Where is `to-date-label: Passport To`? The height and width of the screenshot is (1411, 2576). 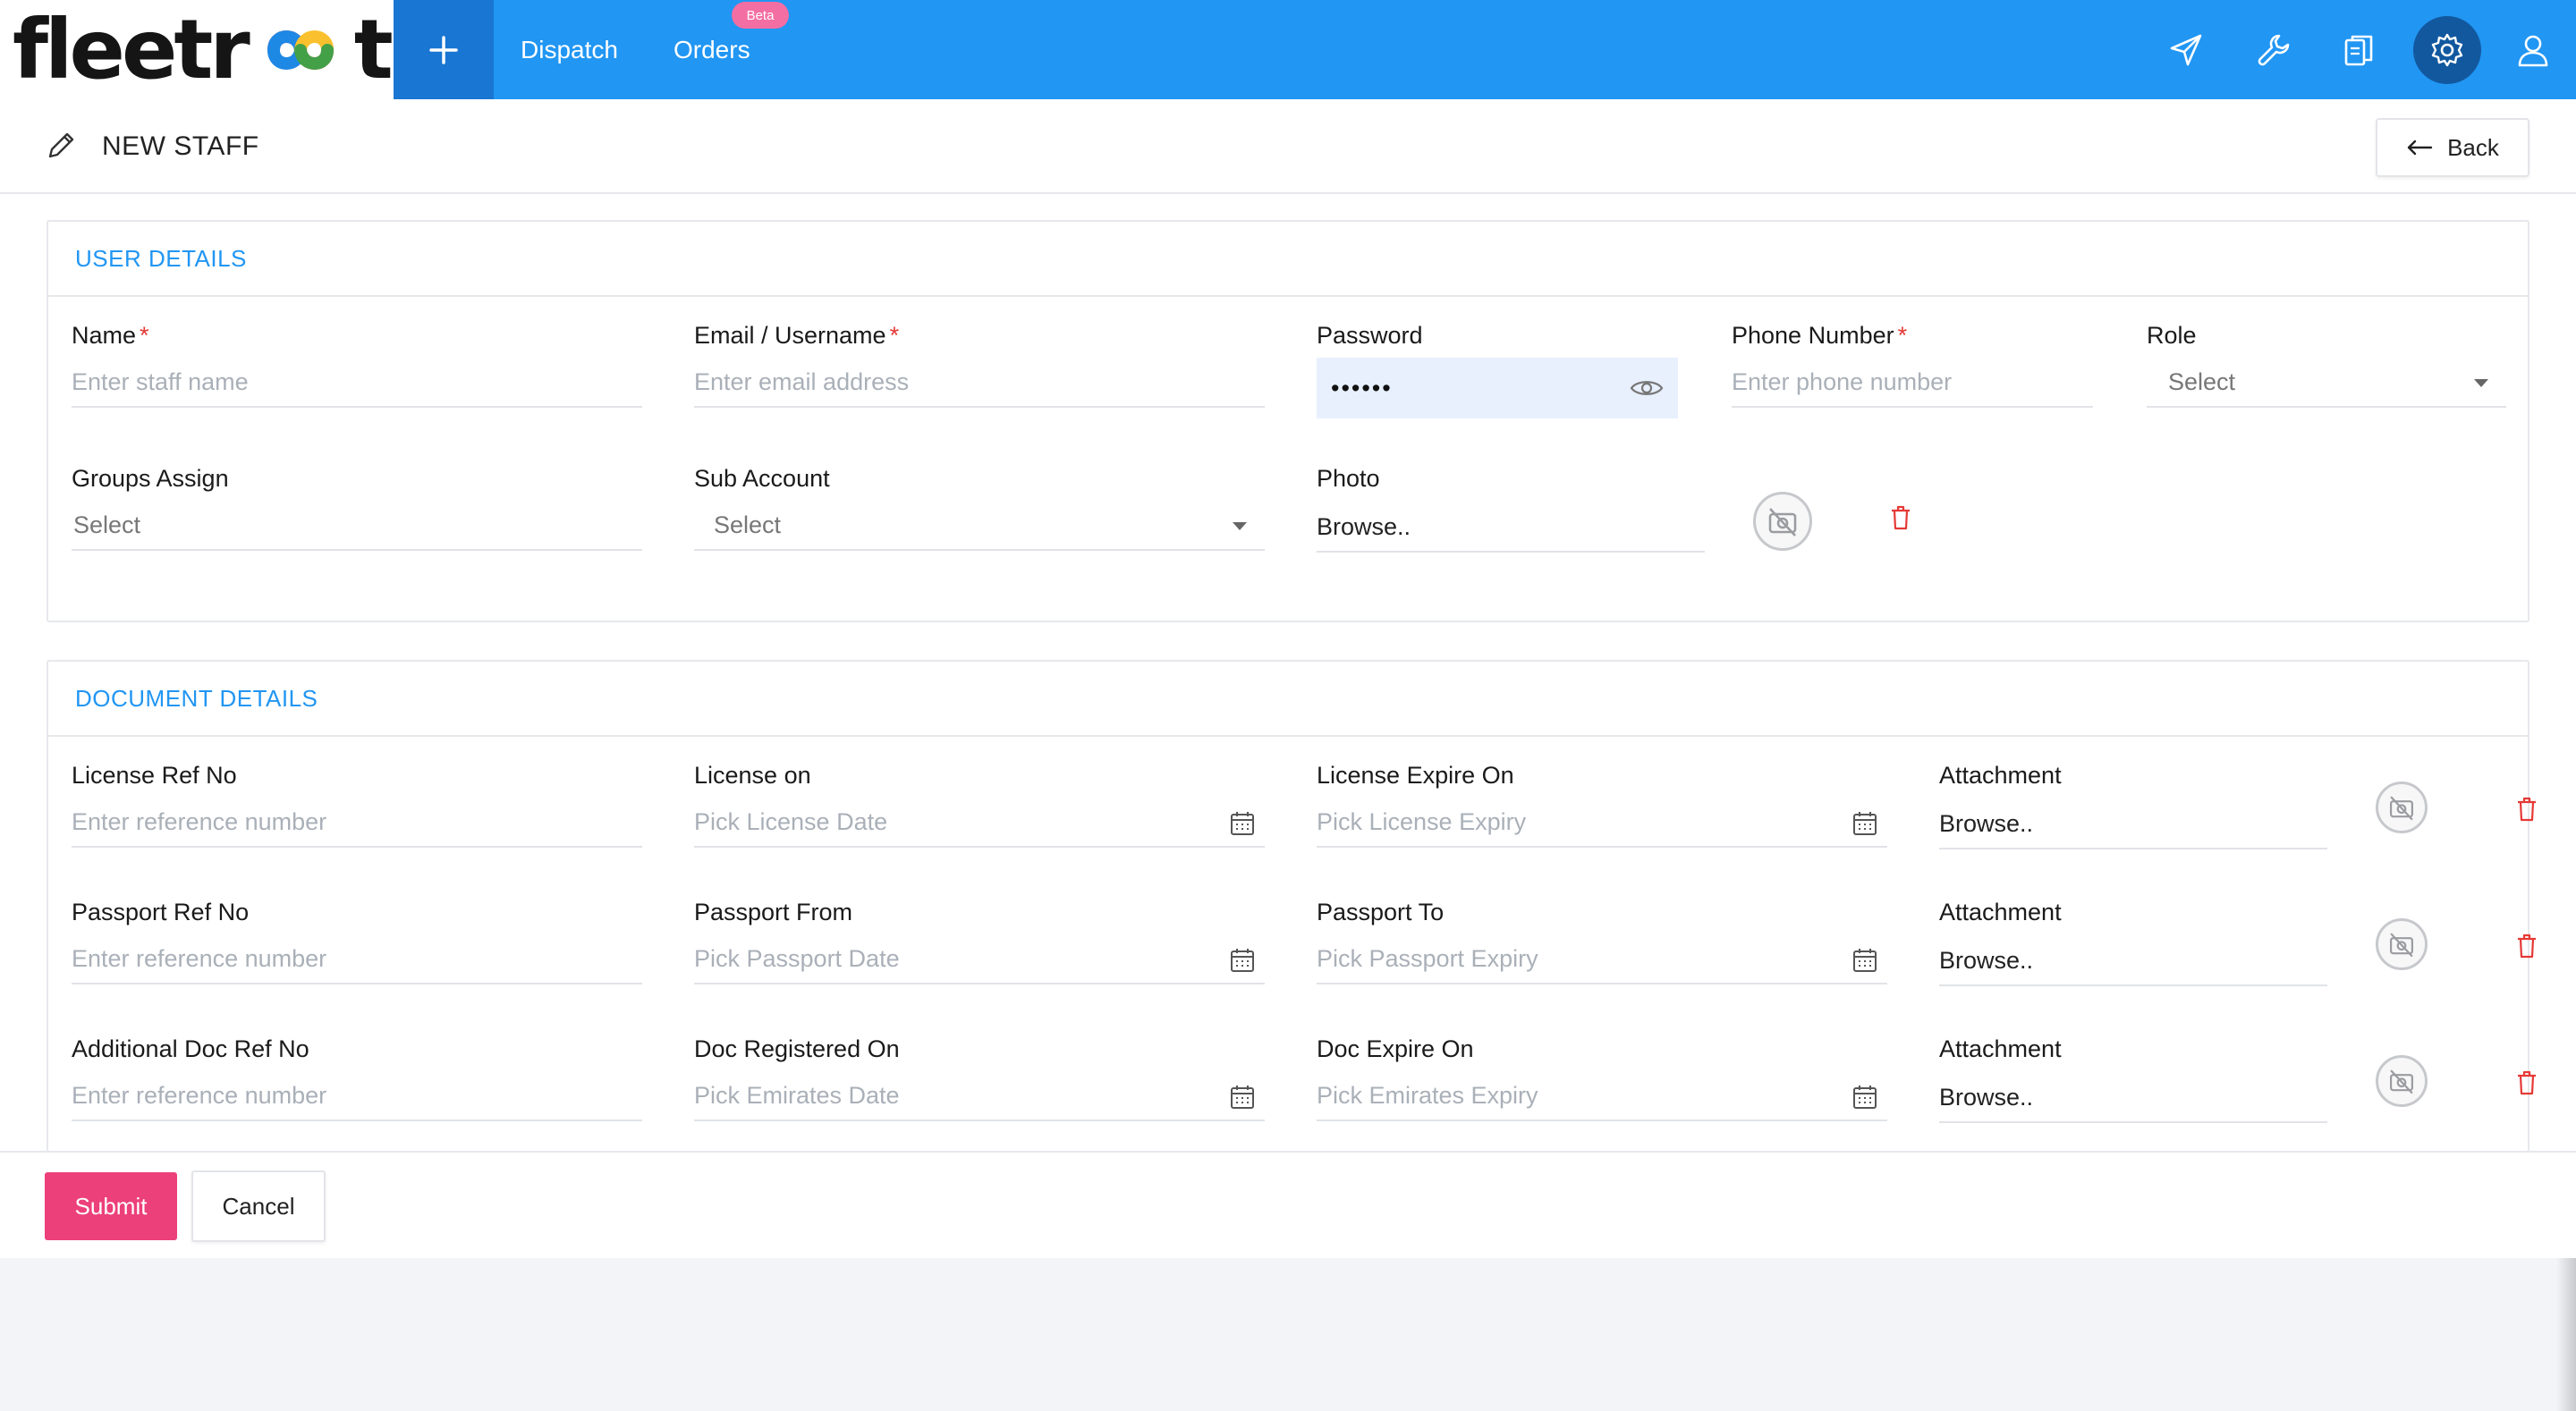 to-date-label: Passport To is located at coordinates (1381, 912).